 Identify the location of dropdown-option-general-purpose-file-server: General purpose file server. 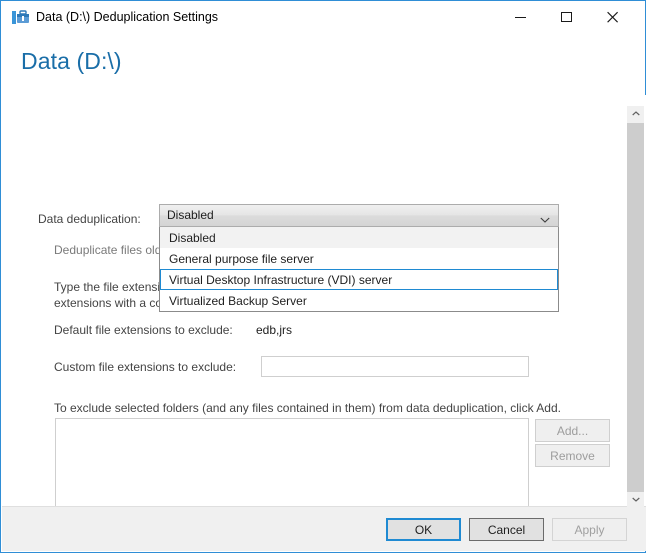
(359, 258).